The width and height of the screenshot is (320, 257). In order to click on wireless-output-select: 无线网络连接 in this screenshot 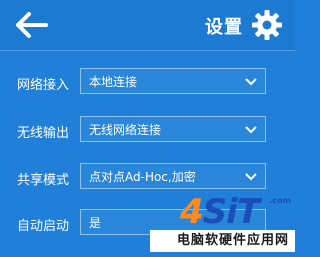, I will do `click(173, 129)`.